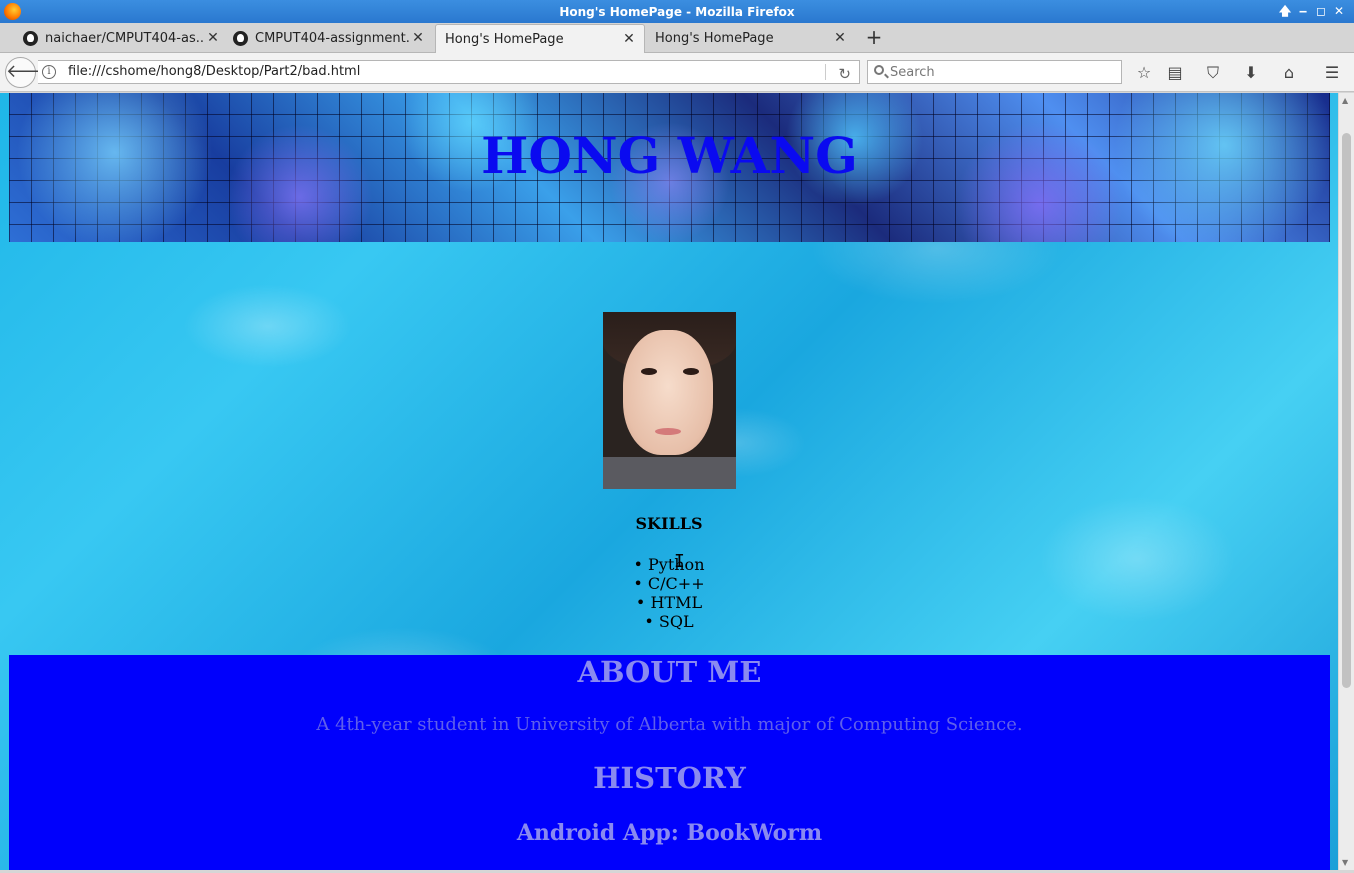 The height and width of the screenshot is (873, 1354). I want to click on skill-item: Python, so click(669, 564).